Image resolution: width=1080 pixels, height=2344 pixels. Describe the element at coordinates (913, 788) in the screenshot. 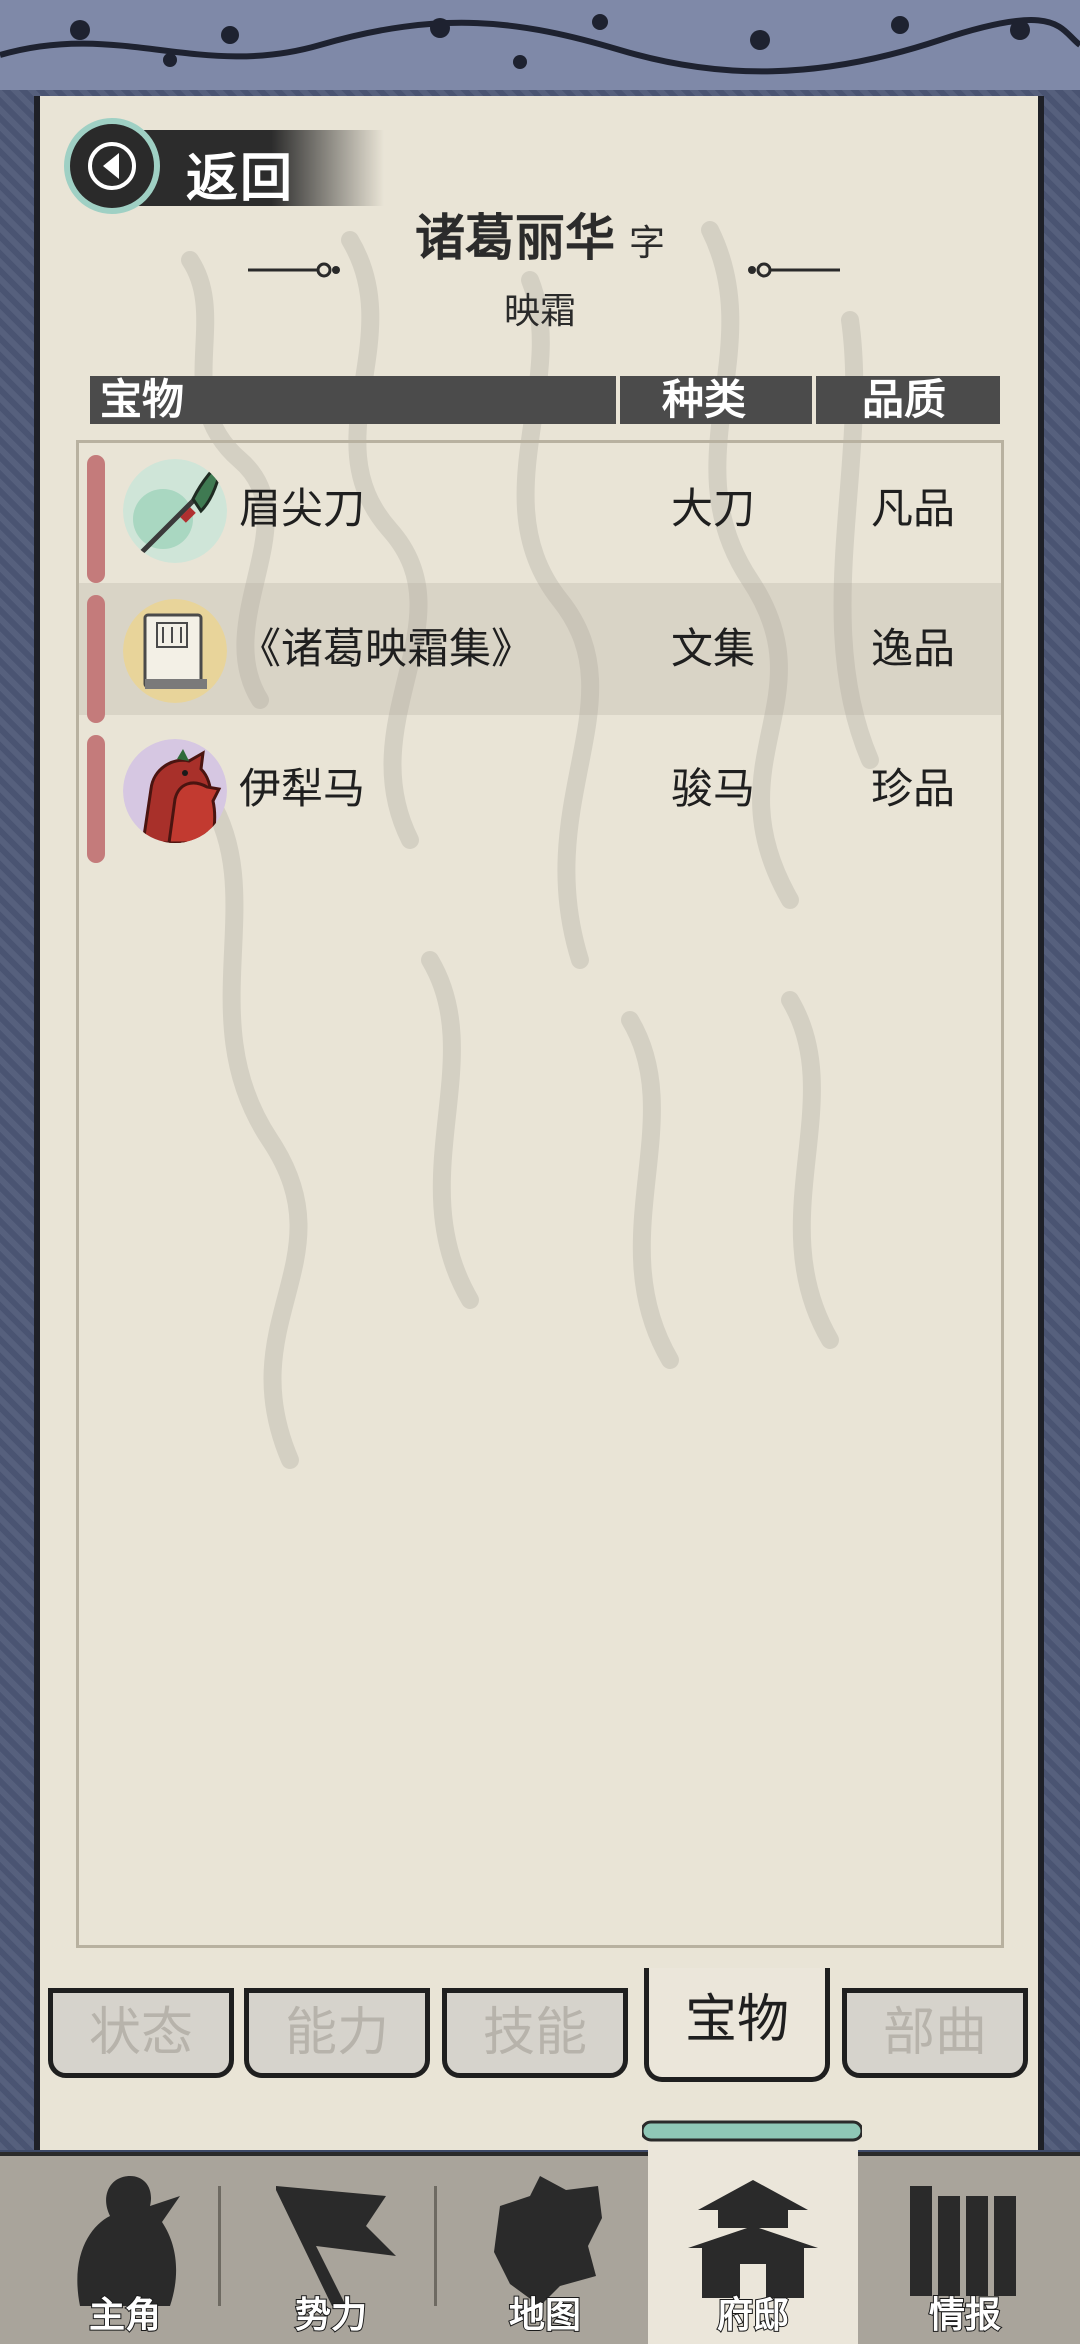

I see `item-quality: 珍品` at that location.